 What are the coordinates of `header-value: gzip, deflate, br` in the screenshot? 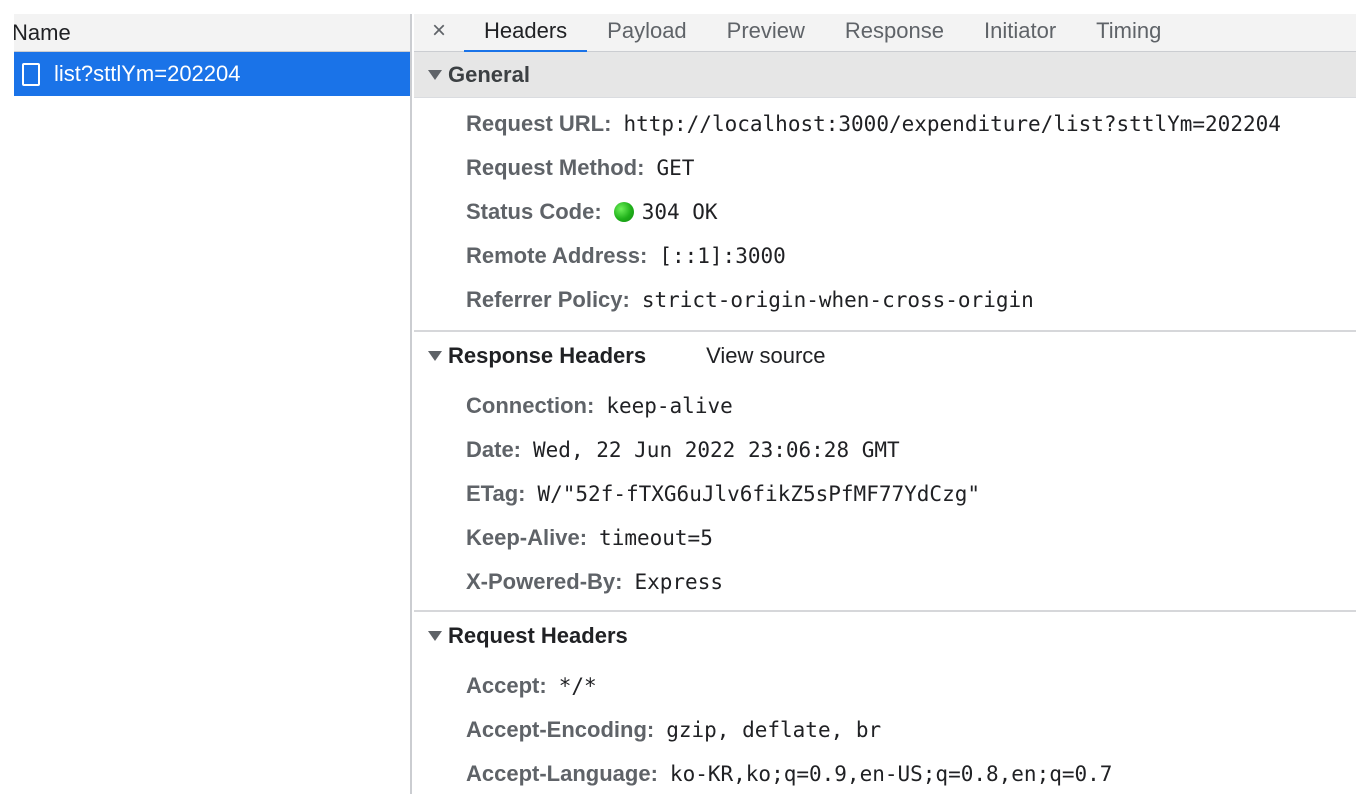 It's located at (774, 730).